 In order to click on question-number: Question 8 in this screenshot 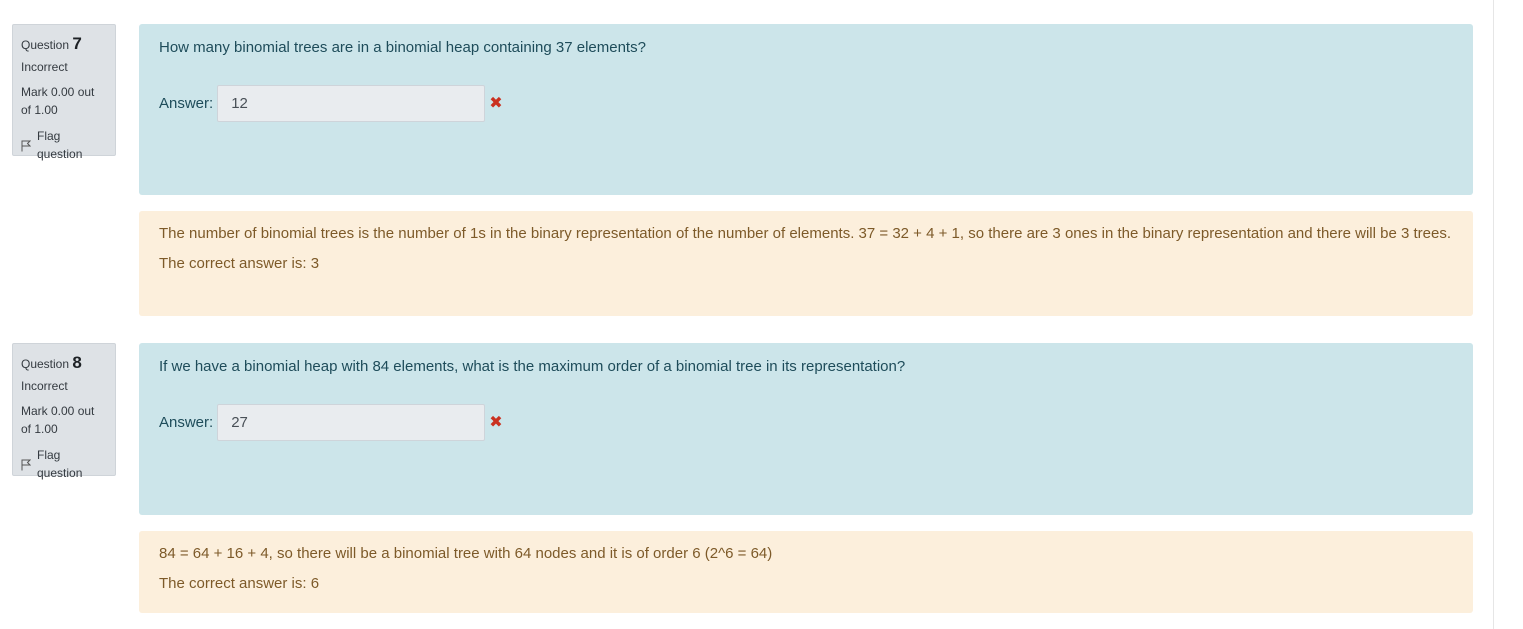, I will do `click(64, 363)`.